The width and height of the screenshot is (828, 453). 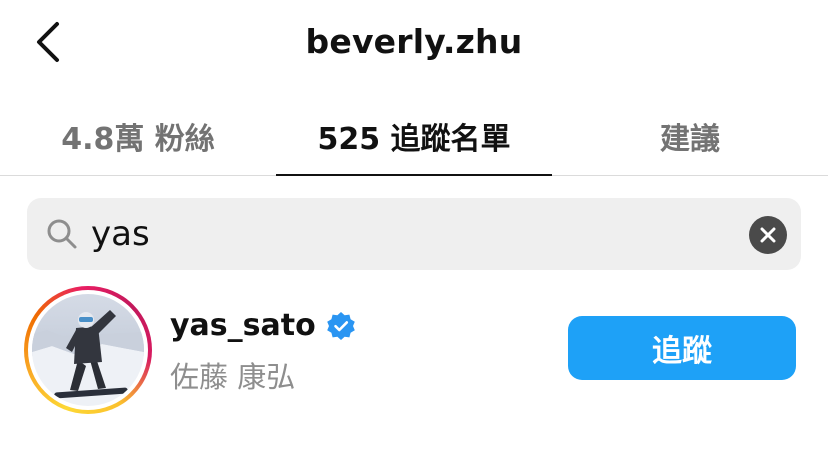 I want to click on avatar-ring-gap, so click(x=88, y=350).